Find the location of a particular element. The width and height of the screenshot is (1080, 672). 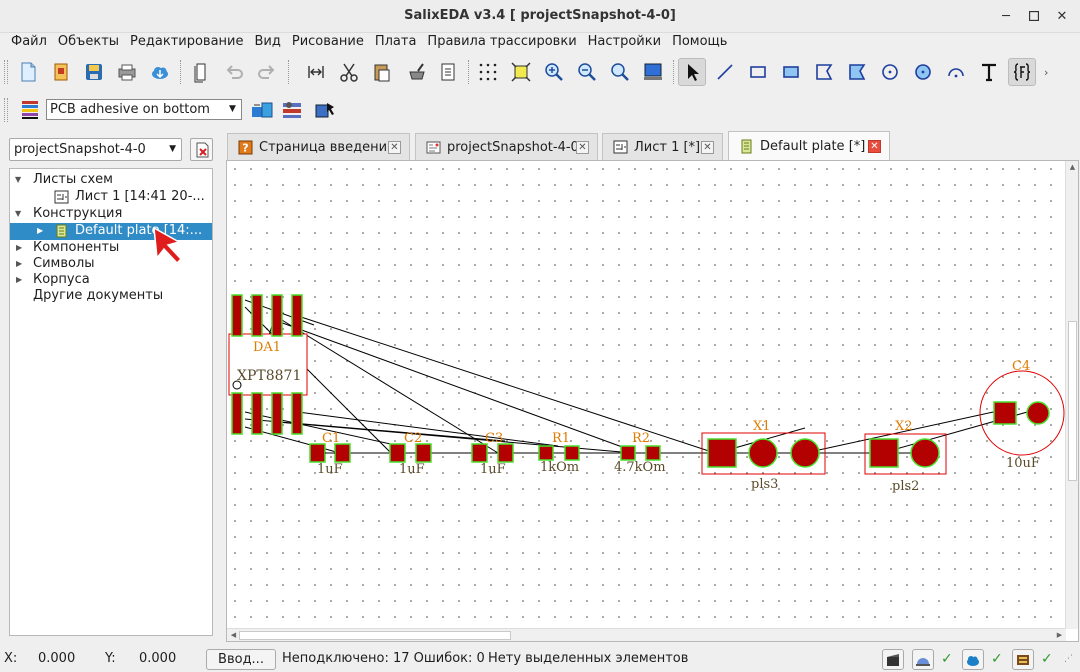

menu-edit: Редактирование is located at coordinates (181, 42).